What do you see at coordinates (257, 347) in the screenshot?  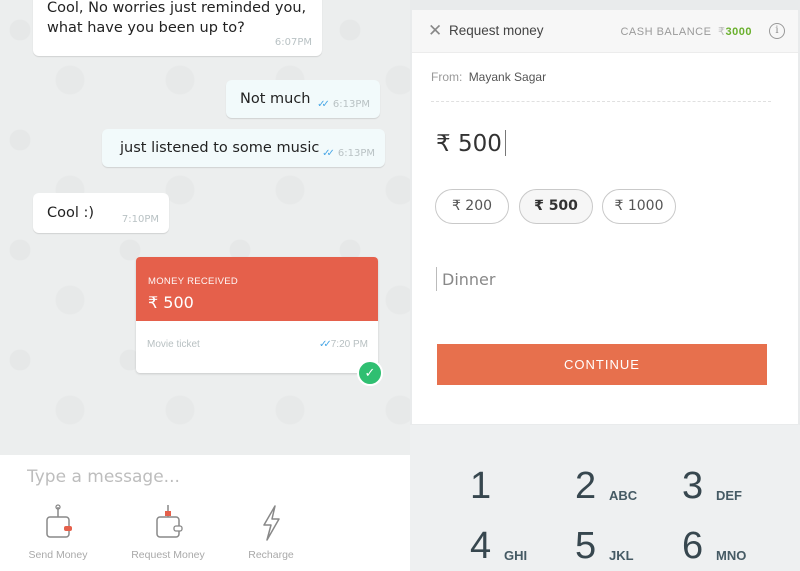 I see `money-card-footer: Movie ticket ✓✓ 7:20 PM` at bounding box center [257, 347].